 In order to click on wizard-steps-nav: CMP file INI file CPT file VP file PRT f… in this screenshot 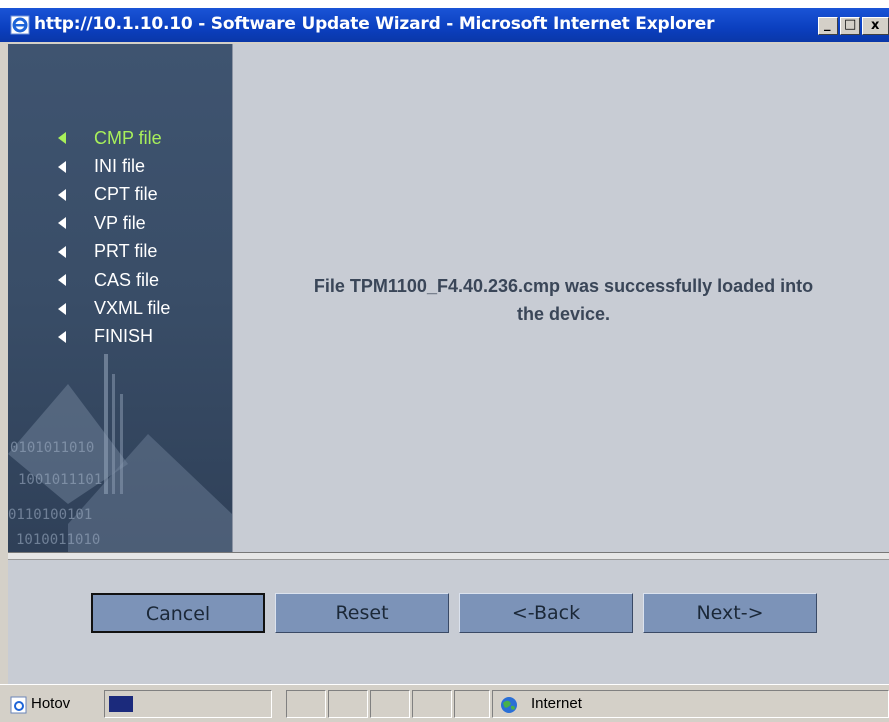, I will do `click(109, 237)`.